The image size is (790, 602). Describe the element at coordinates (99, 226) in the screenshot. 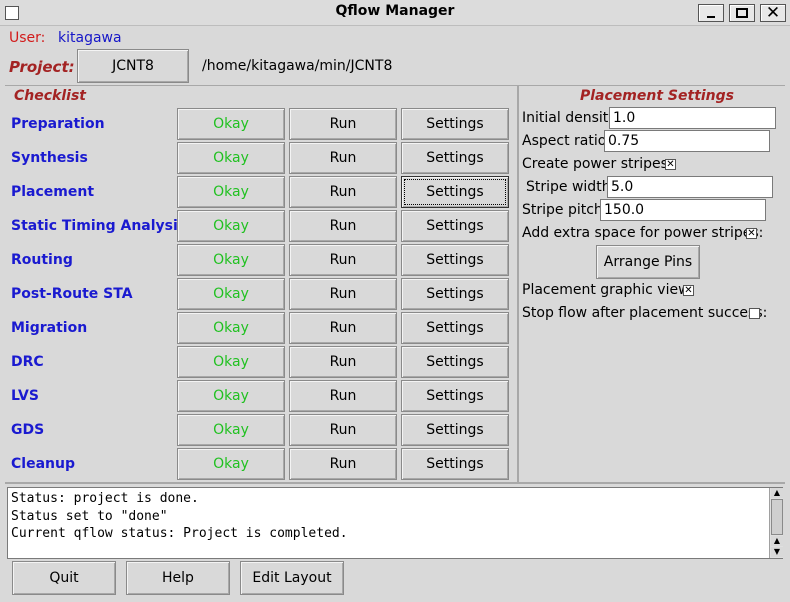

I see `step-label: Static Timing Analysis` at that location.